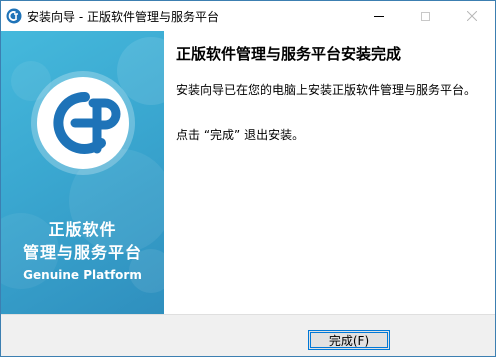 The width and height of the screenshot is (496, 357). I want to click on minimize-icon, so click(379, 16).